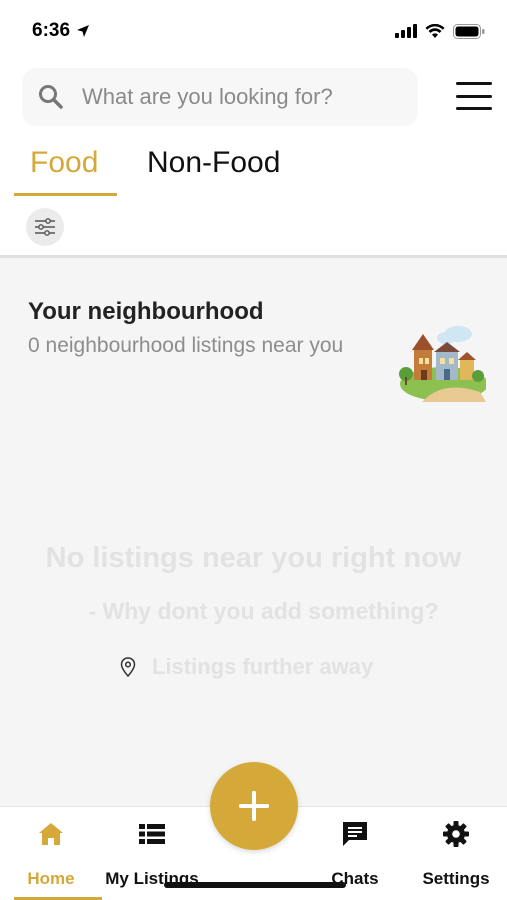 The height and width of the screenshot is (900, 507). Describe the element at coordinates (253, 558) in the screenshot. I see `empty-state-title: No listings near you right now` at that location.